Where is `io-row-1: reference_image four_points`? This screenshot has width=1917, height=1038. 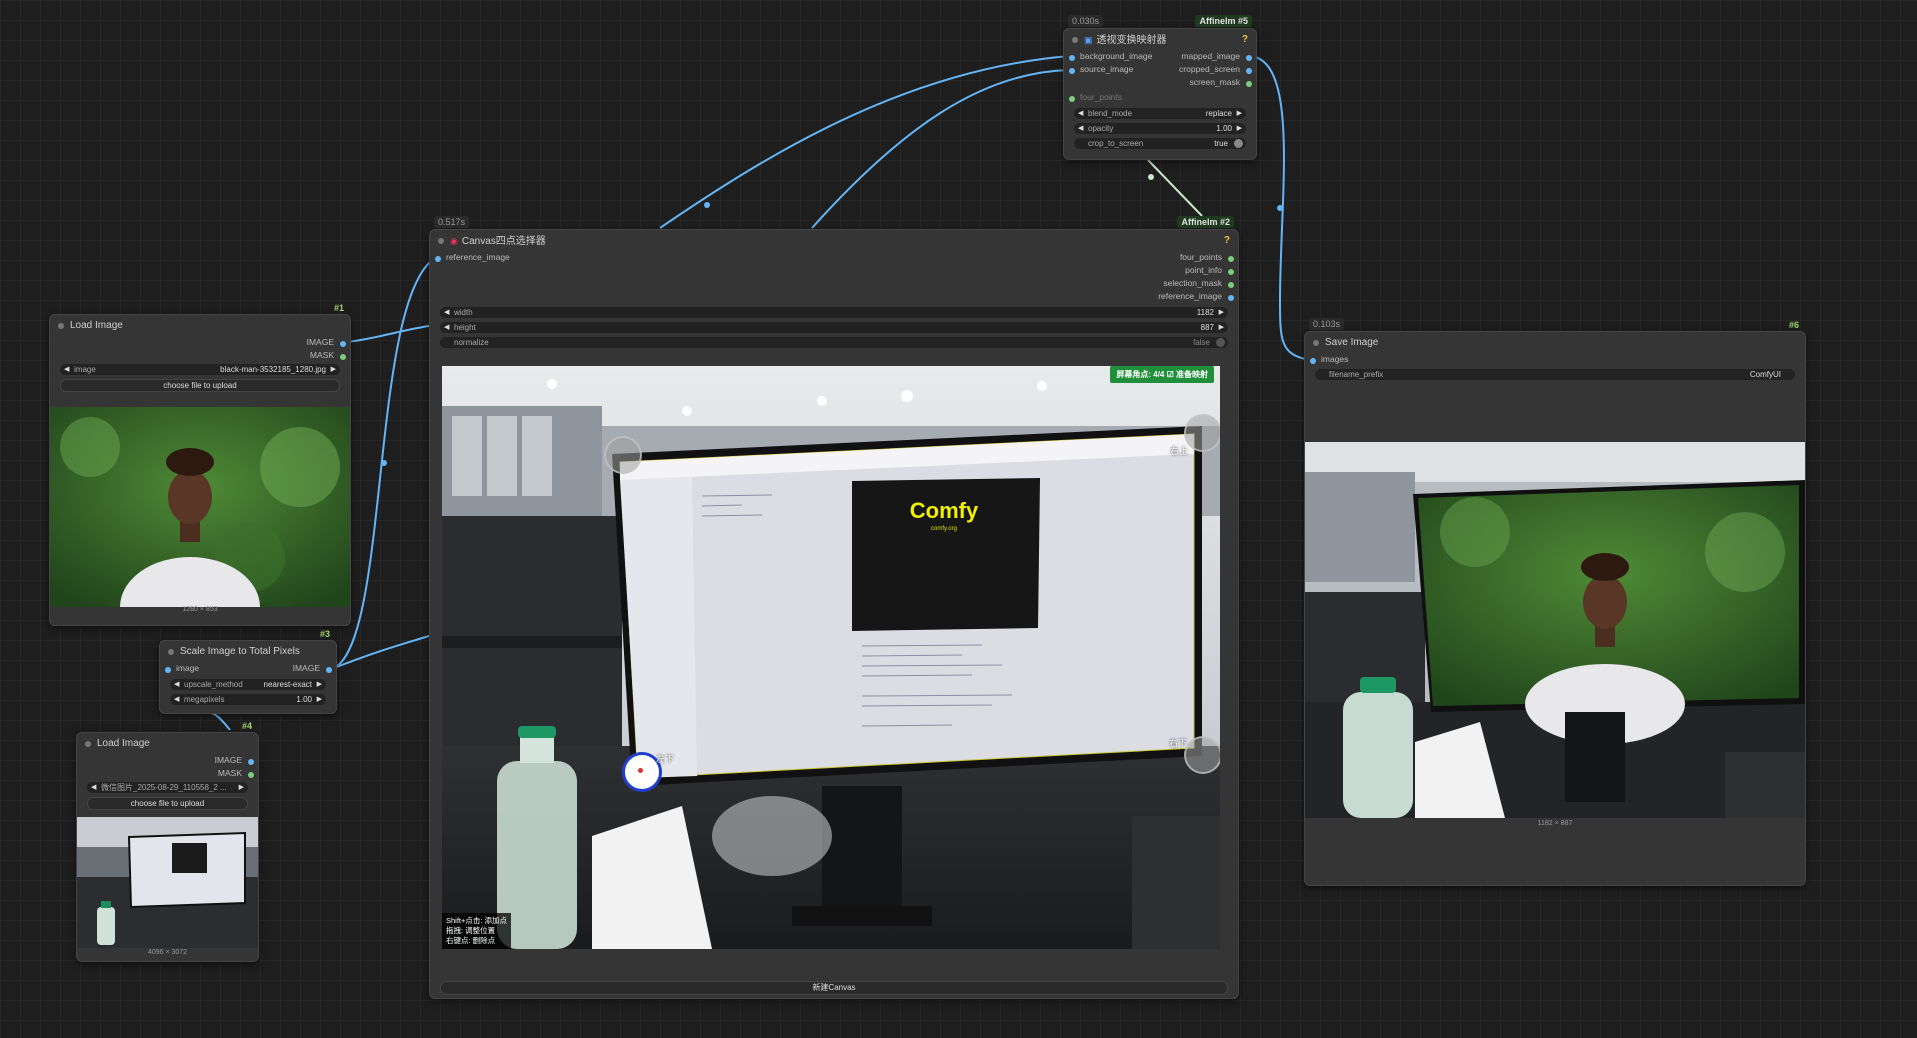
io-row-1: reference_image four_points is located at coordinates (834, 258).